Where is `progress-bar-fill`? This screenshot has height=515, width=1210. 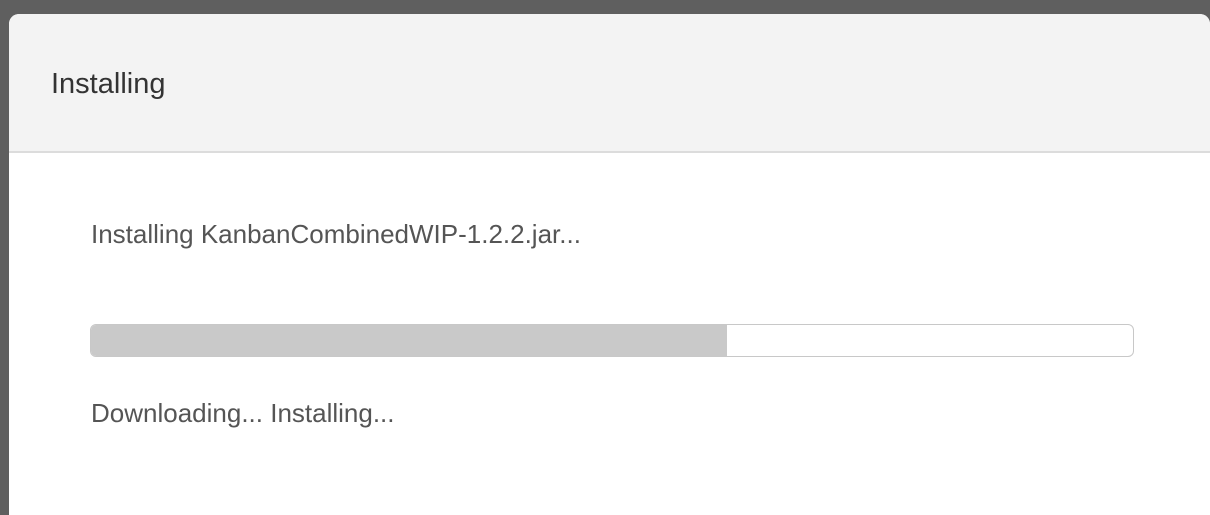
progress-bar-fill is located at coordinates (409, 340).